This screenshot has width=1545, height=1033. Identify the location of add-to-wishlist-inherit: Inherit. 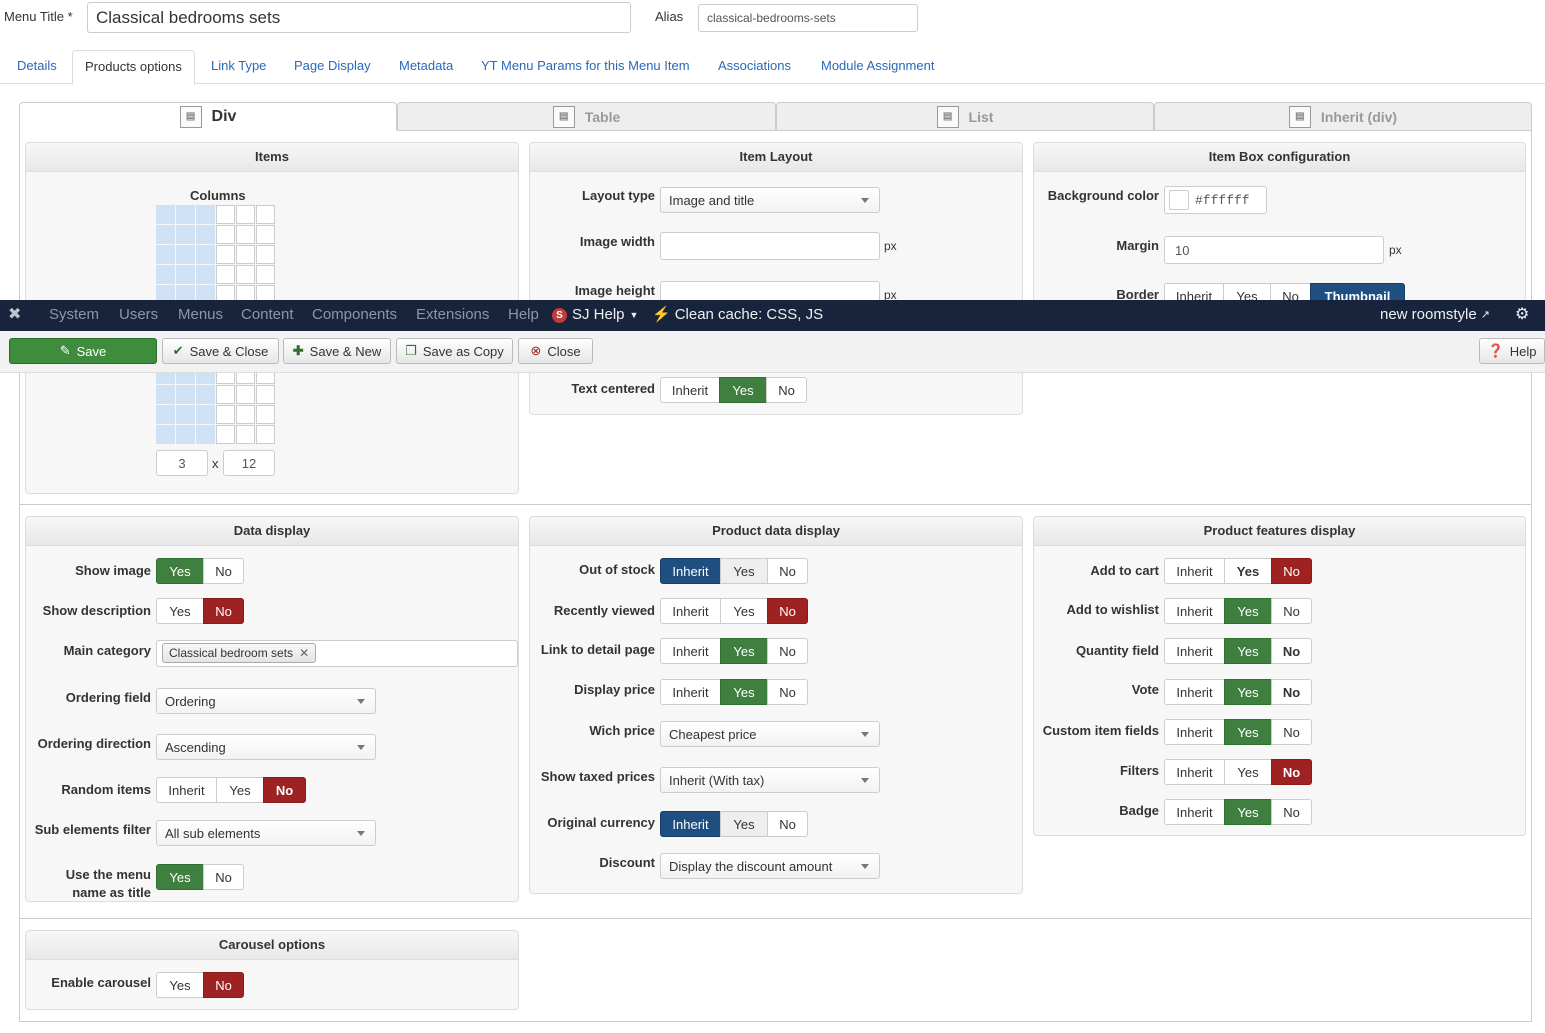
(1194, 611).